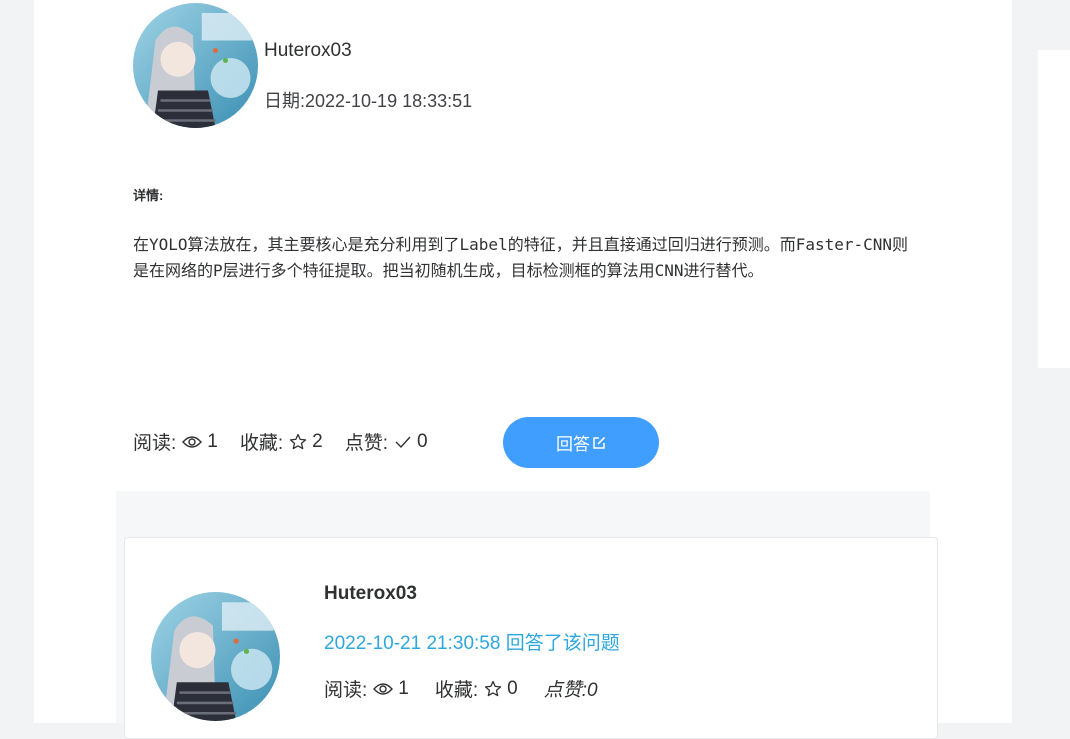  Describe the element at coordinates (366, 443) in the screenshot. I see `likes-label: 点赞:` at that location.